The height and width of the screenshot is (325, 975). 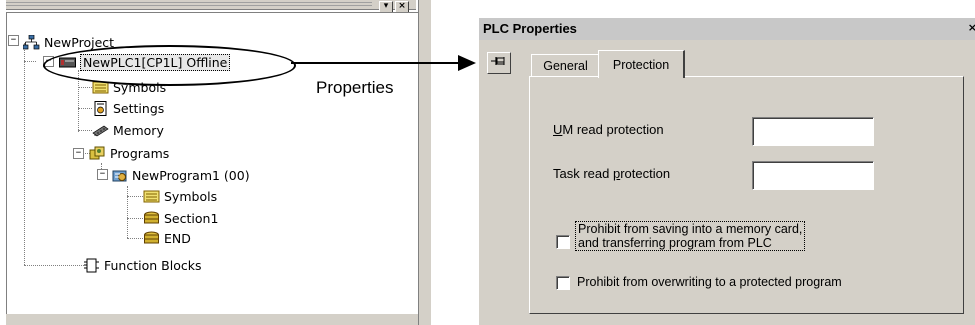 I want to click on um-read-protection-label: UM read protection, so click(x=608, y=129).